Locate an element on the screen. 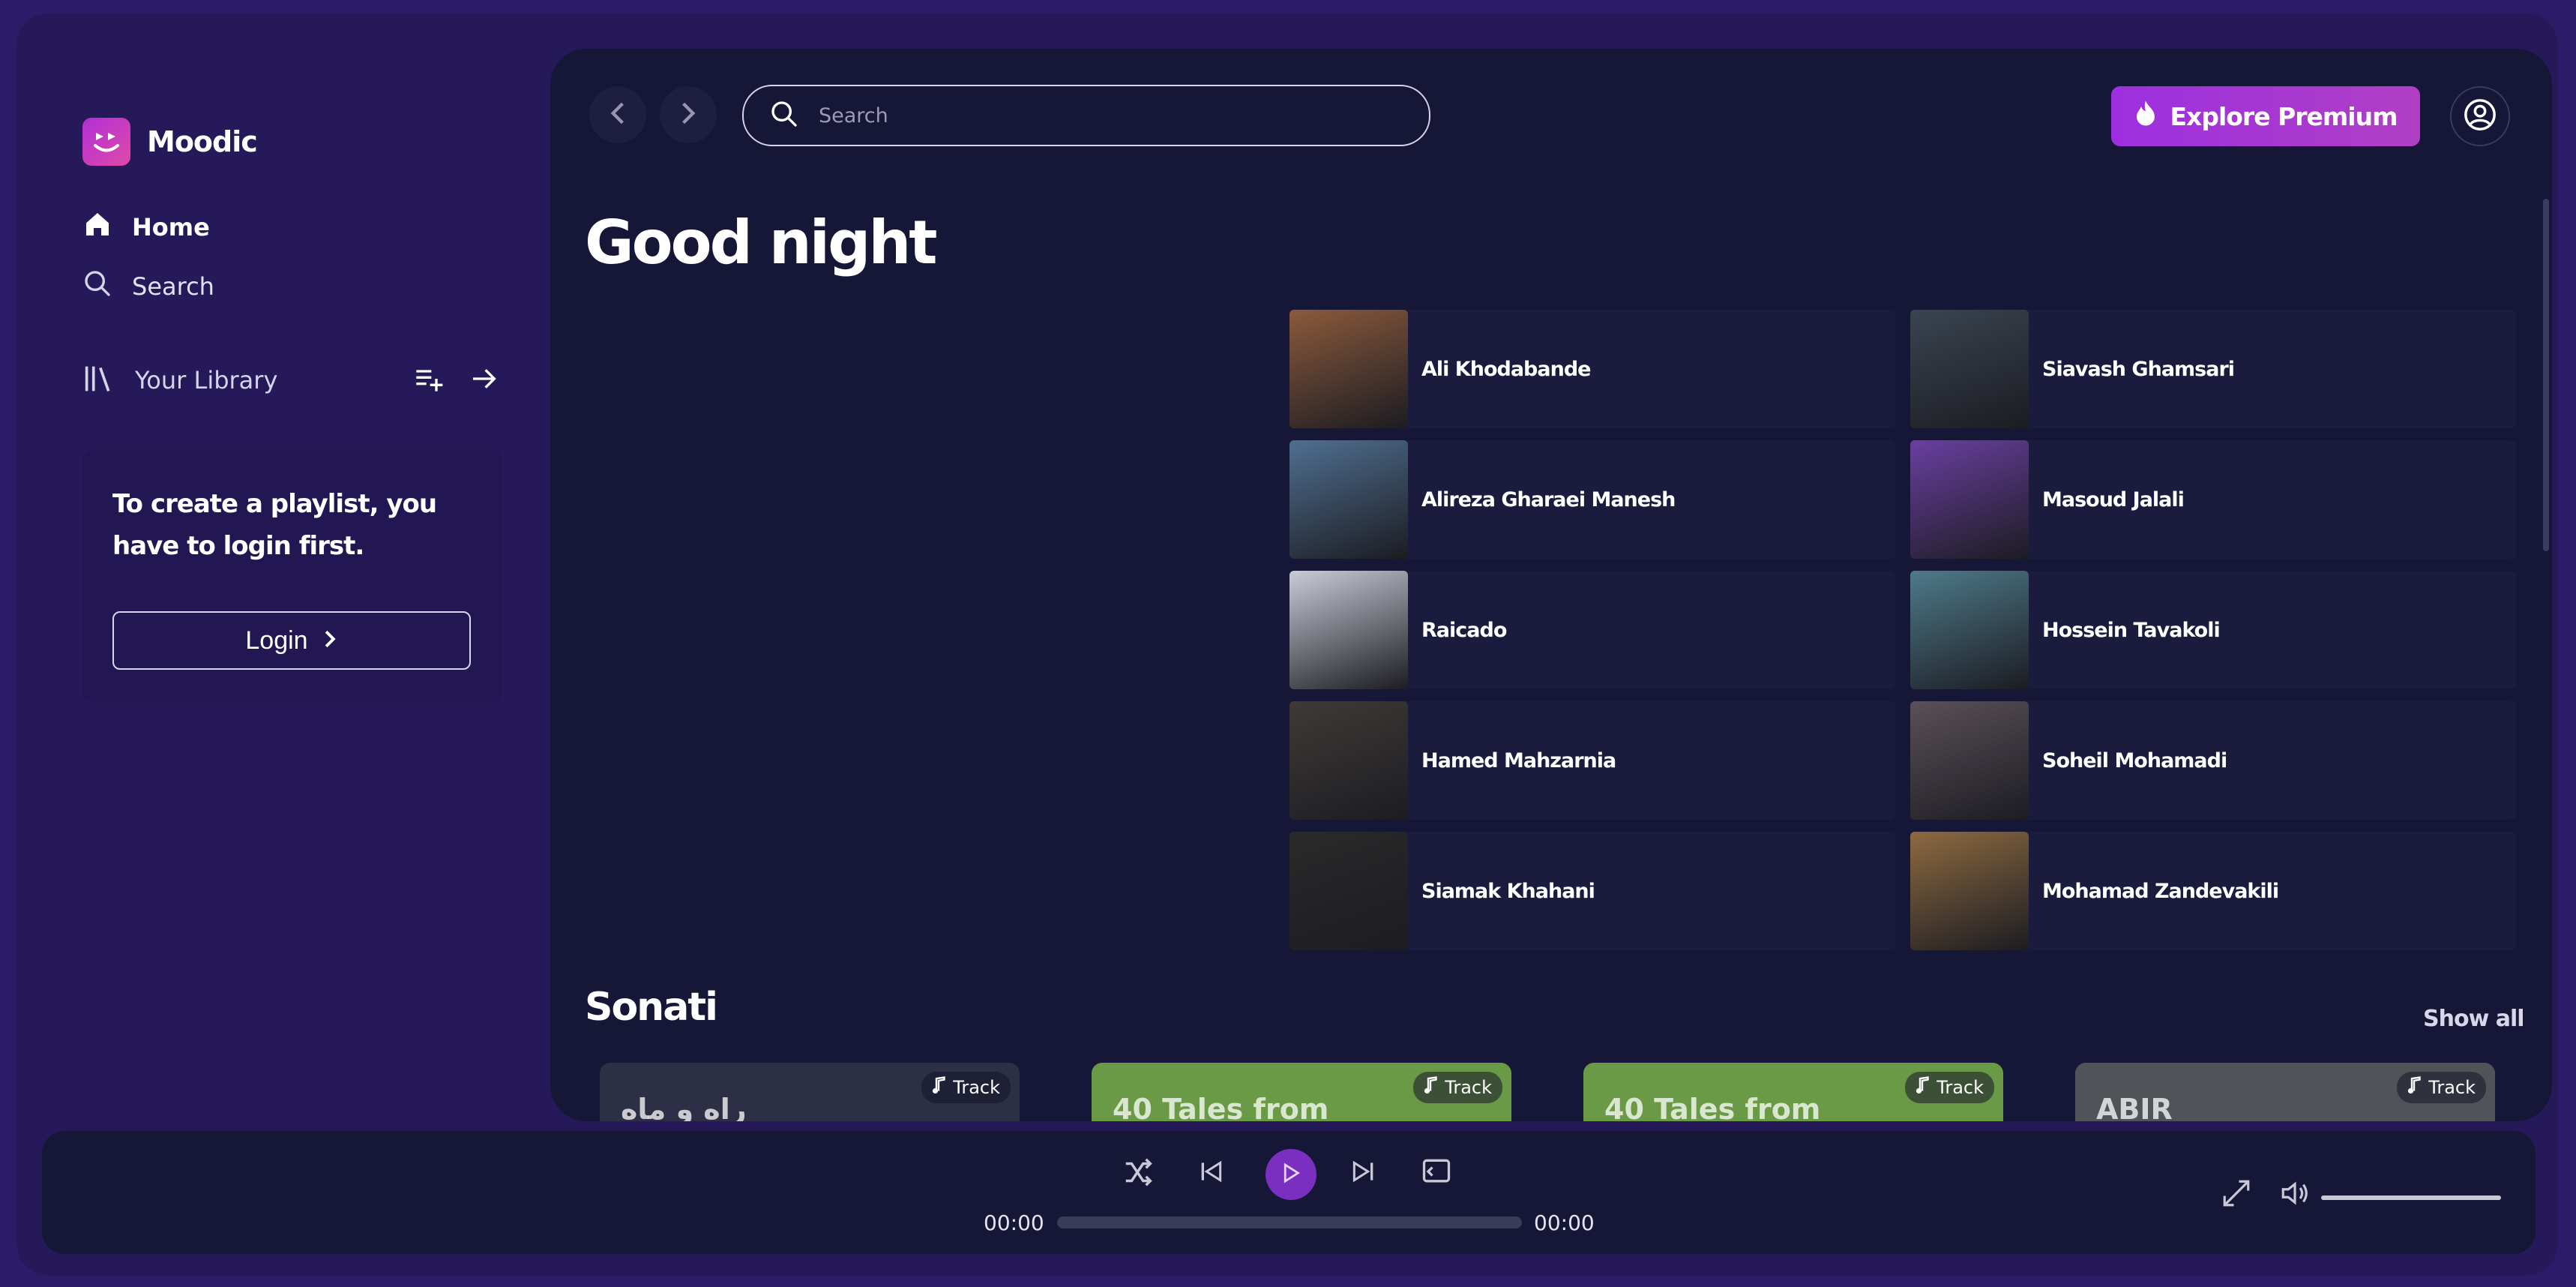  artist-name: Hossein Tavakoli is located at coordinates (2131, 630).